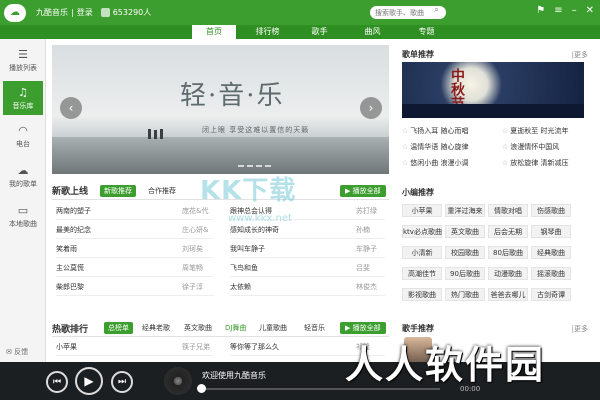 The height and width of the screenshot is (400, 600). I want to click on new-songs-title: 新歌上线, so click(70, 192).